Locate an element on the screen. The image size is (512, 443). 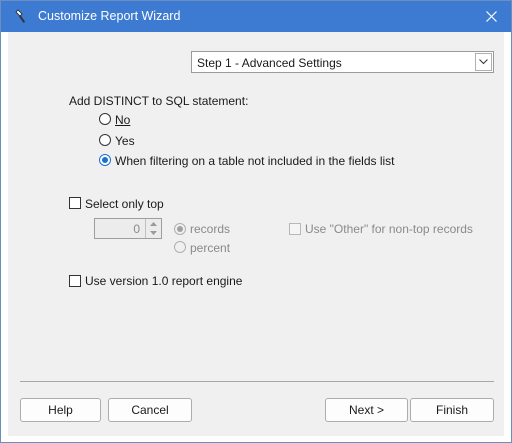
records-radio is located at coordinates (180, 229).